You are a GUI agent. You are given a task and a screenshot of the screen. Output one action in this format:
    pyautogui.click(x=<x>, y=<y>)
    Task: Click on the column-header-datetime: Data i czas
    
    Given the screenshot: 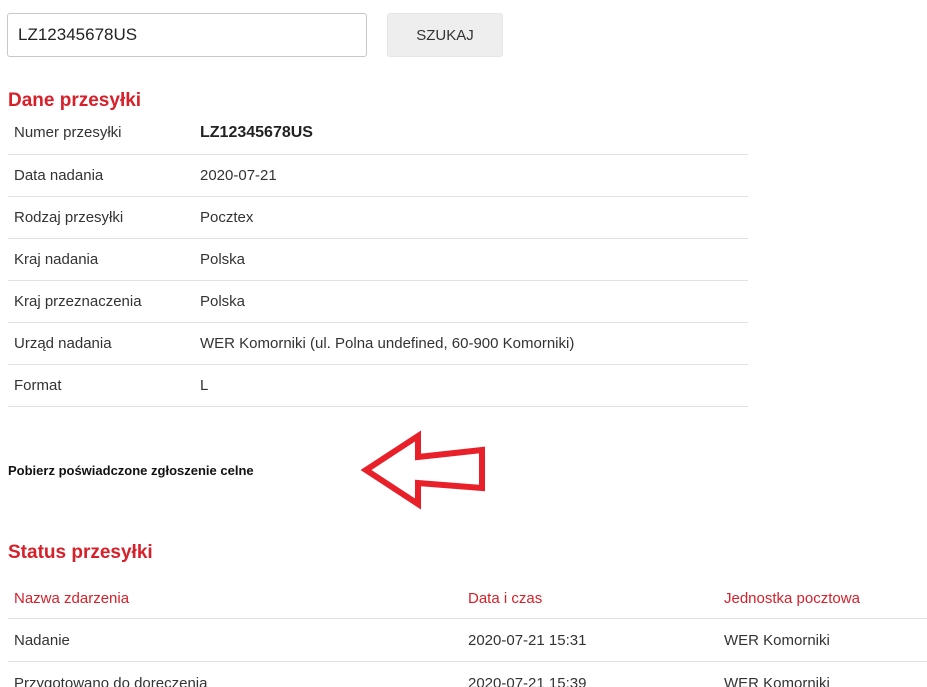 What is the action you would take?
    pyautogui.click(x=590, y=598)
    